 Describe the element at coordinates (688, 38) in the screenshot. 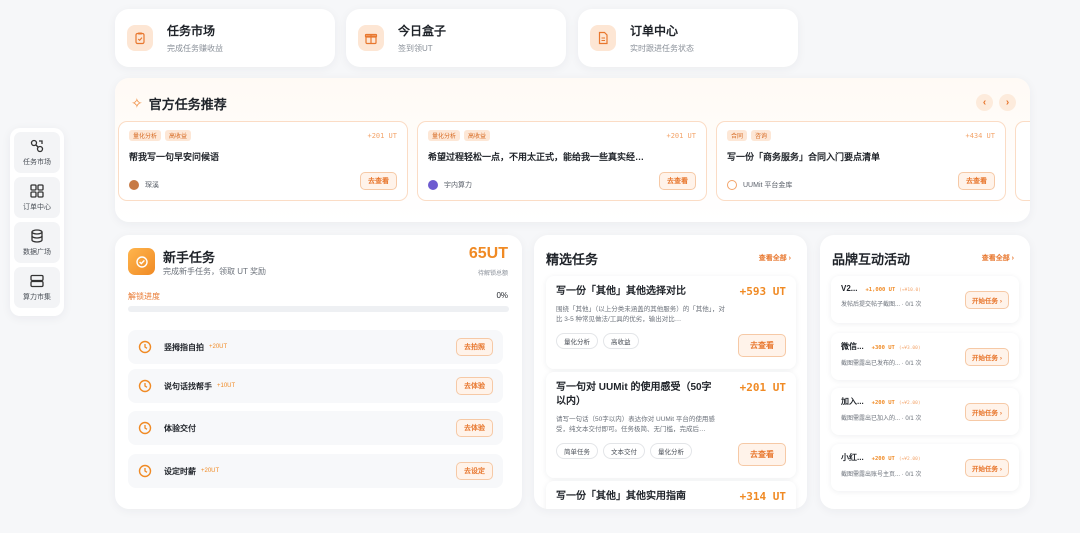

I see `quick-card-order-center: 订单中心 实时跟进任务状态` at that location.